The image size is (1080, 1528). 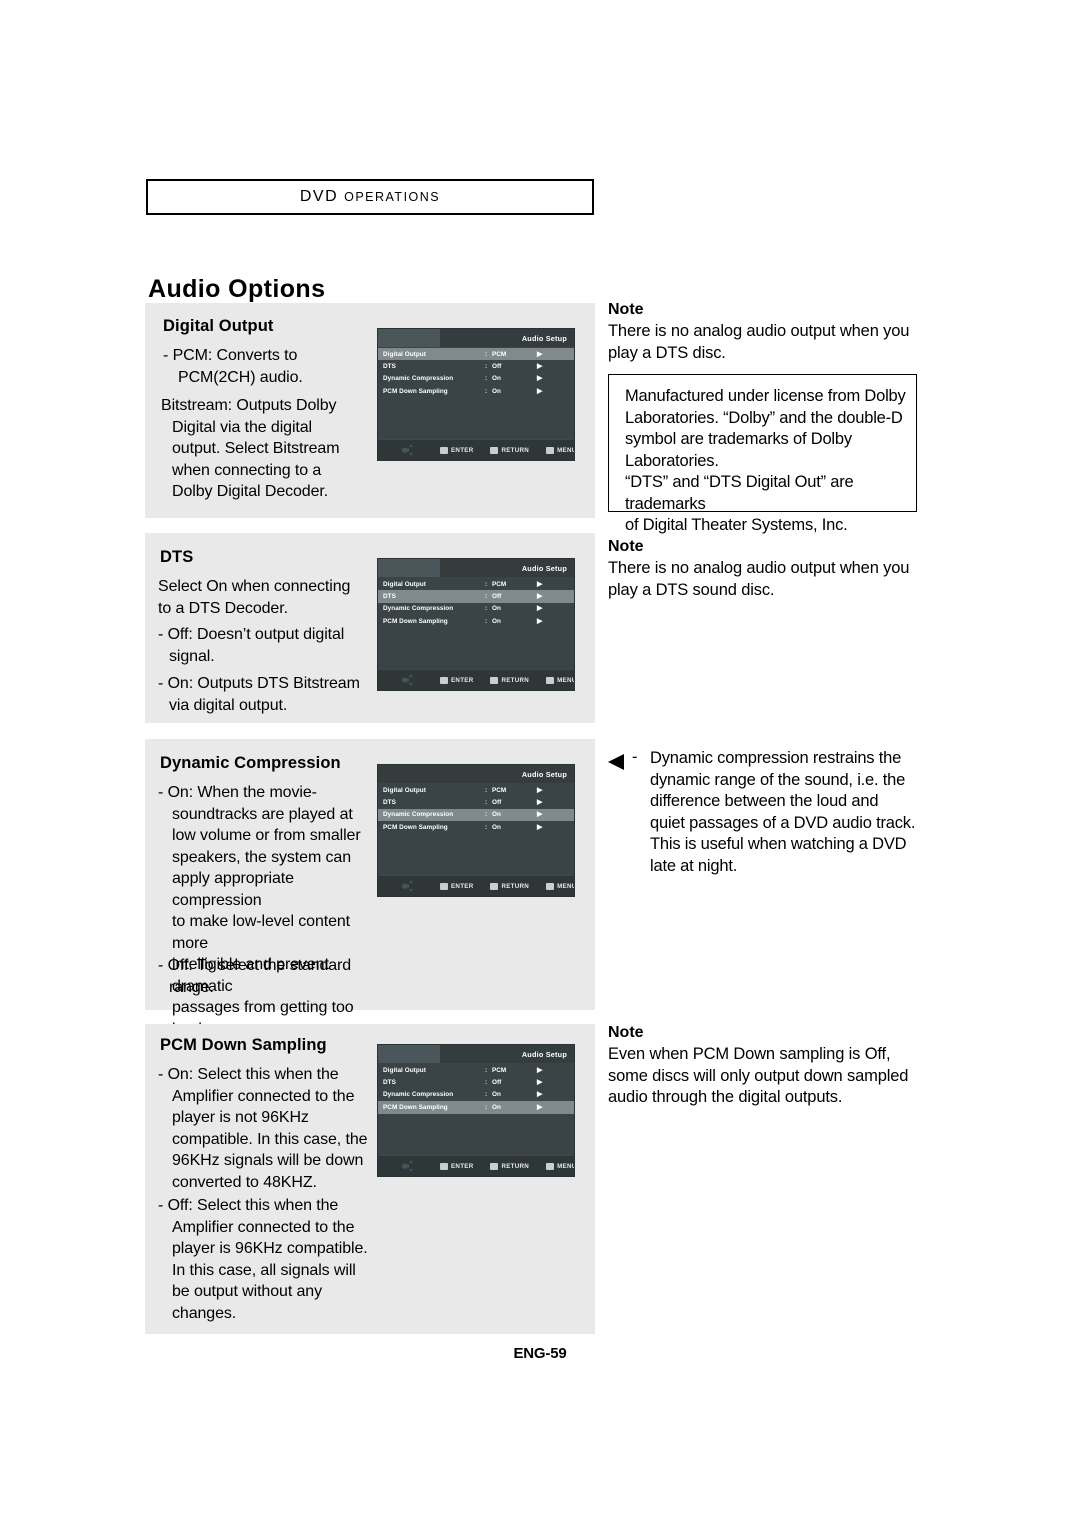 I want to click on osd-key-label: ENTER, so click(x=462, y=450).